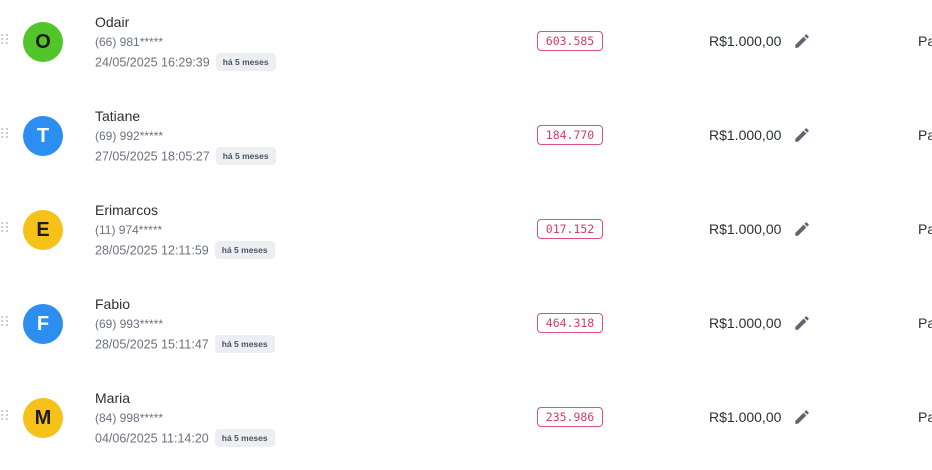  What do you see at coordinates (570, 229) in the screenshot?
I see `ticket-code: 017.152` at bounding box center [570, 229].